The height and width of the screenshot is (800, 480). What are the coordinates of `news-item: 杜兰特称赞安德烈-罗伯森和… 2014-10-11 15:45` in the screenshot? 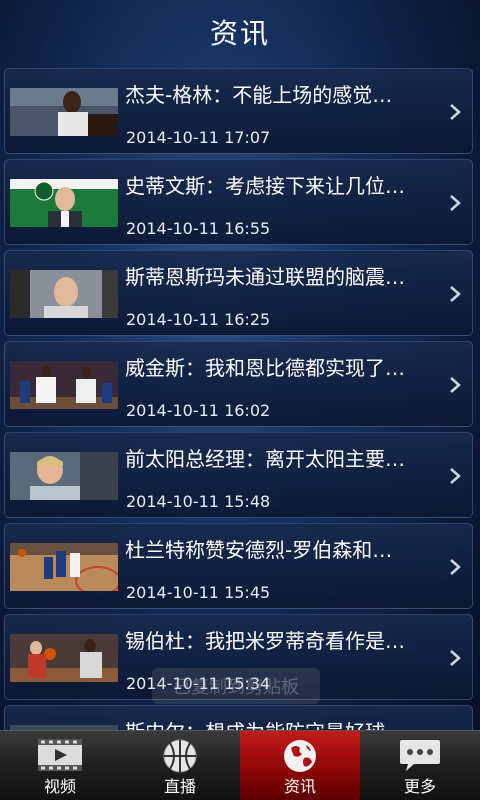 It's located at (238, 566).